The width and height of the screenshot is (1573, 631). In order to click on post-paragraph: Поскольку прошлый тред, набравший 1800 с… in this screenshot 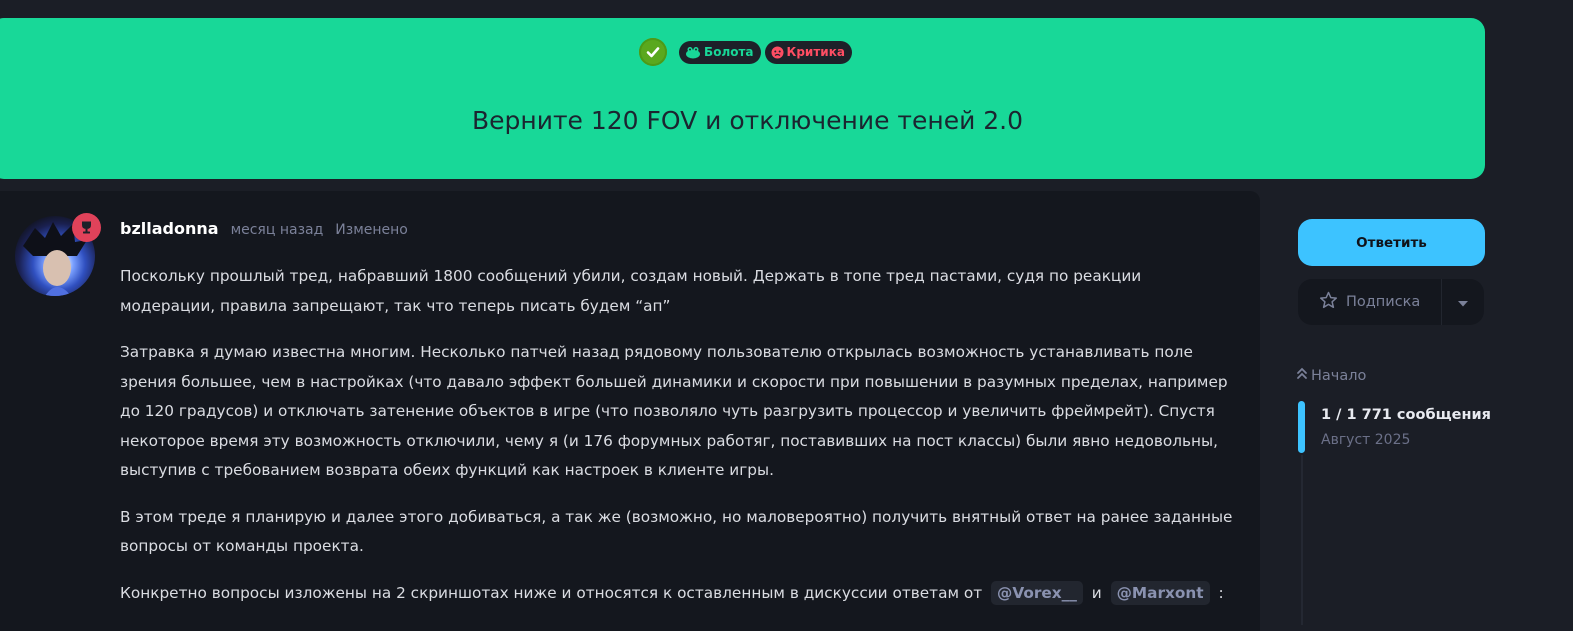, I will do `click(631, 291)`.